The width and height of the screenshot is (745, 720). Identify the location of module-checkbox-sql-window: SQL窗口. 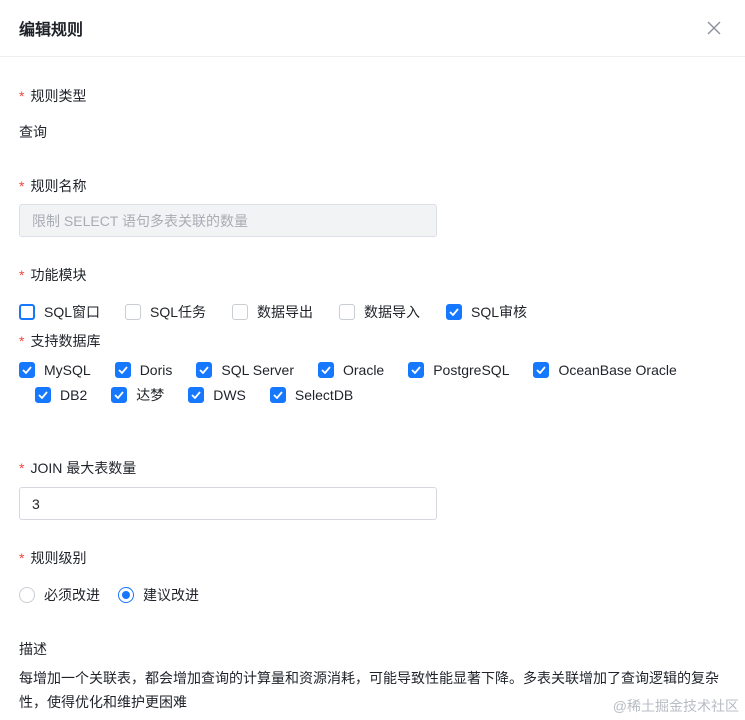
(59, 312).